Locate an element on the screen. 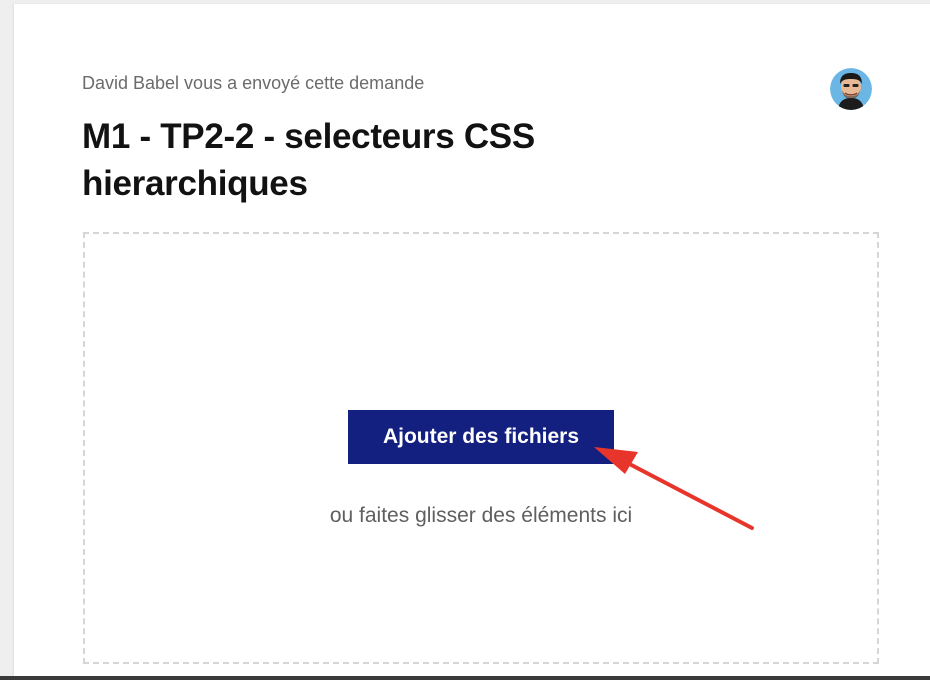 This screenshot has height=680, width=930. avatar is located at coordinates (851, 89).